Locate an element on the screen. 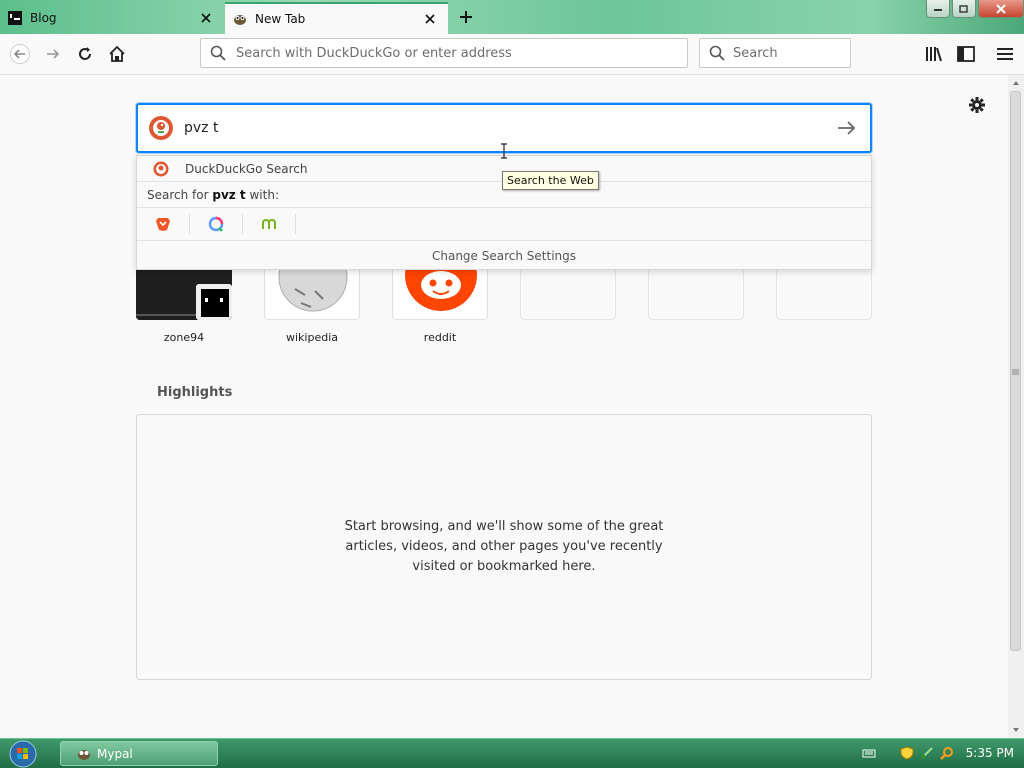  back-button is located at coordinates (20, 54).